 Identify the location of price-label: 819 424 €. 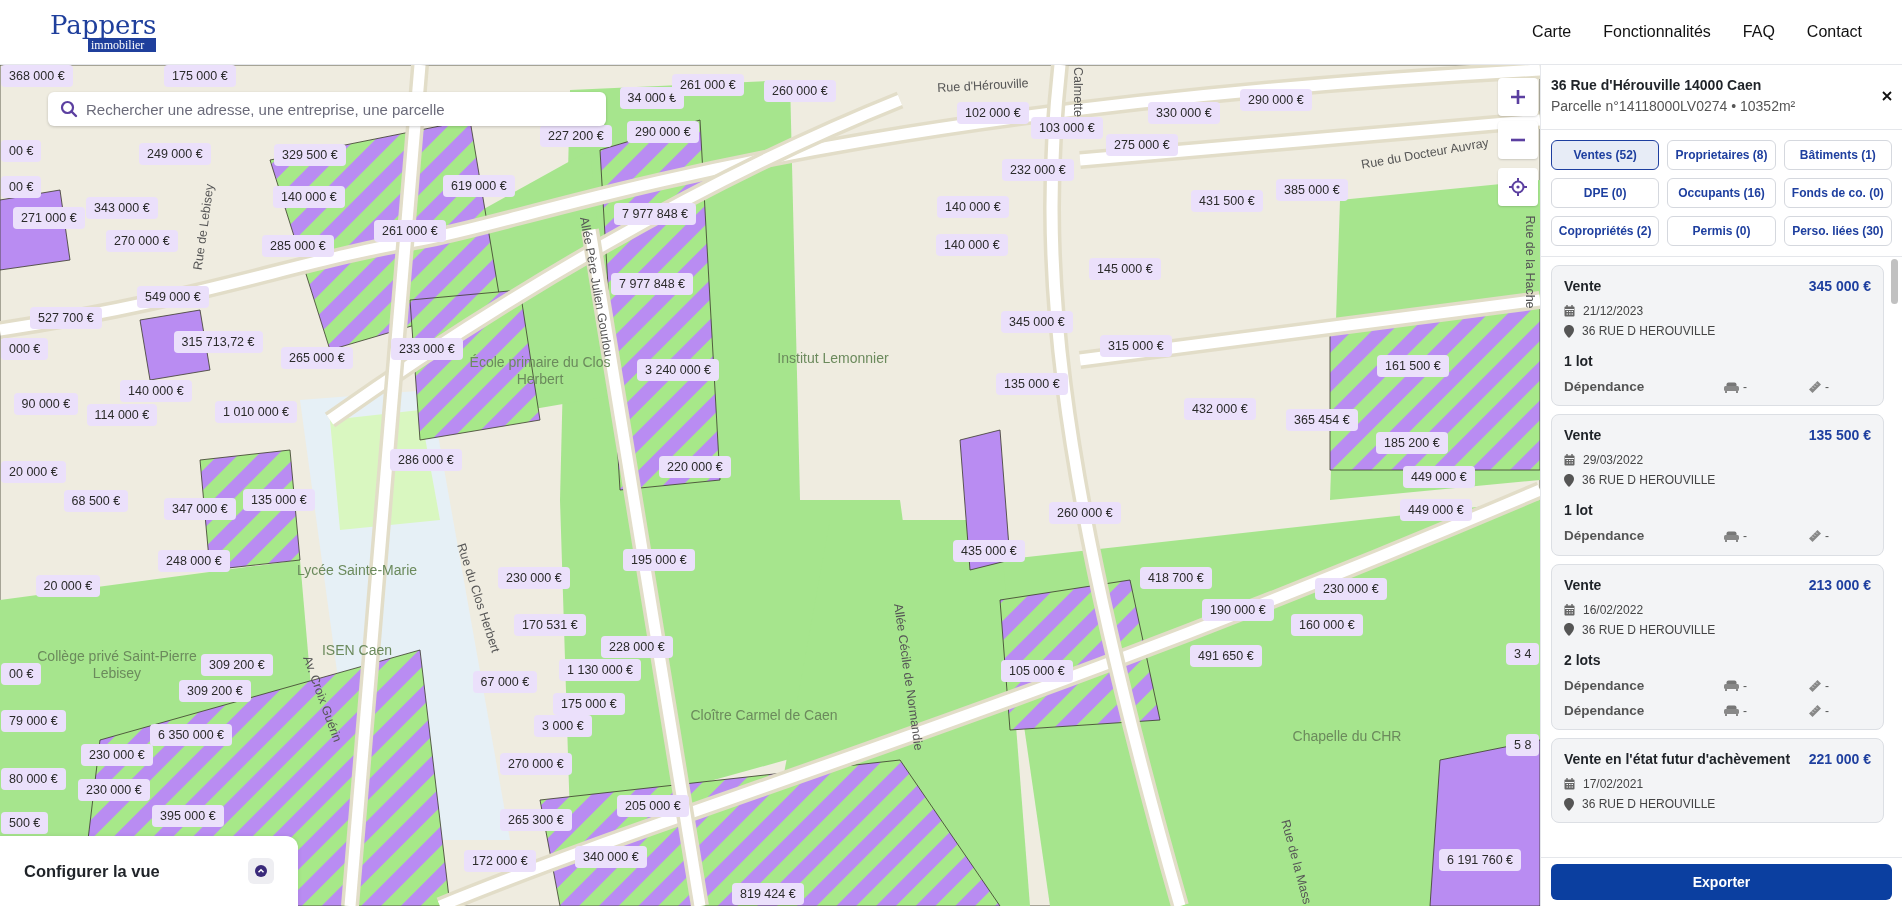
(768, 894).